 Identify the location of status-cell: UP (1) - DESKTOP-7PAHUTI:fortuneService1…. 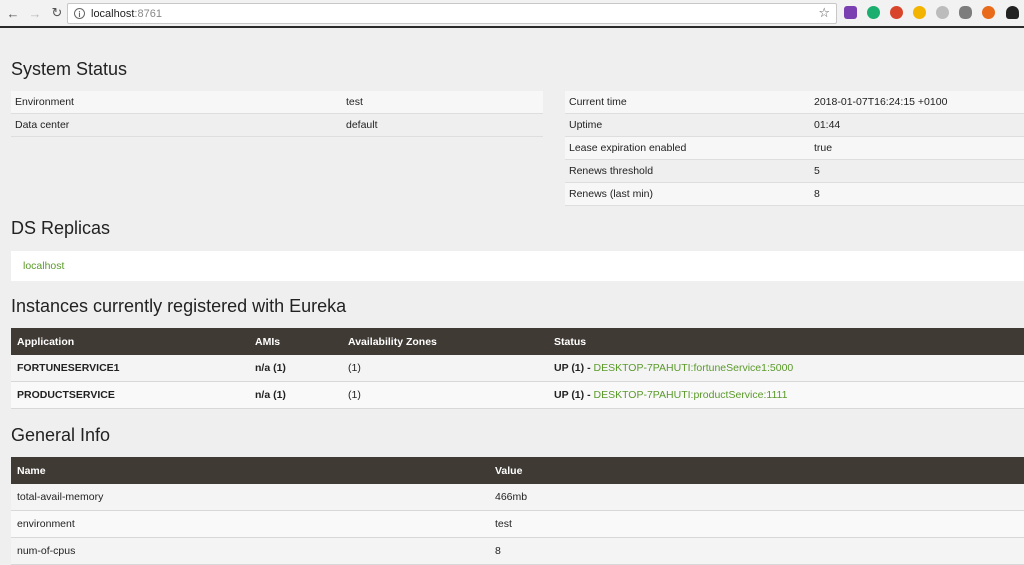
(786, 368).